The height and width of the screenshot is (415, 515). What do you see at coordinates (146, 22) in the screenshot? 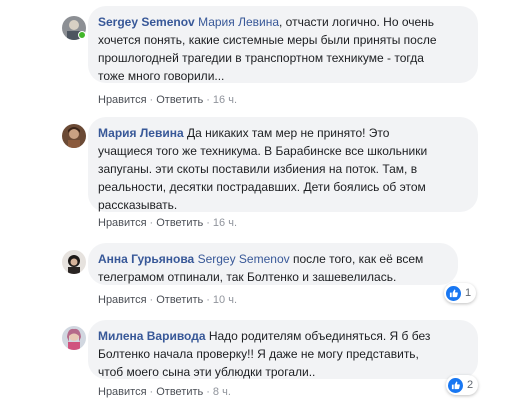
I see `comment-author: Sergey Semenov` at bounding box center [146, 22].